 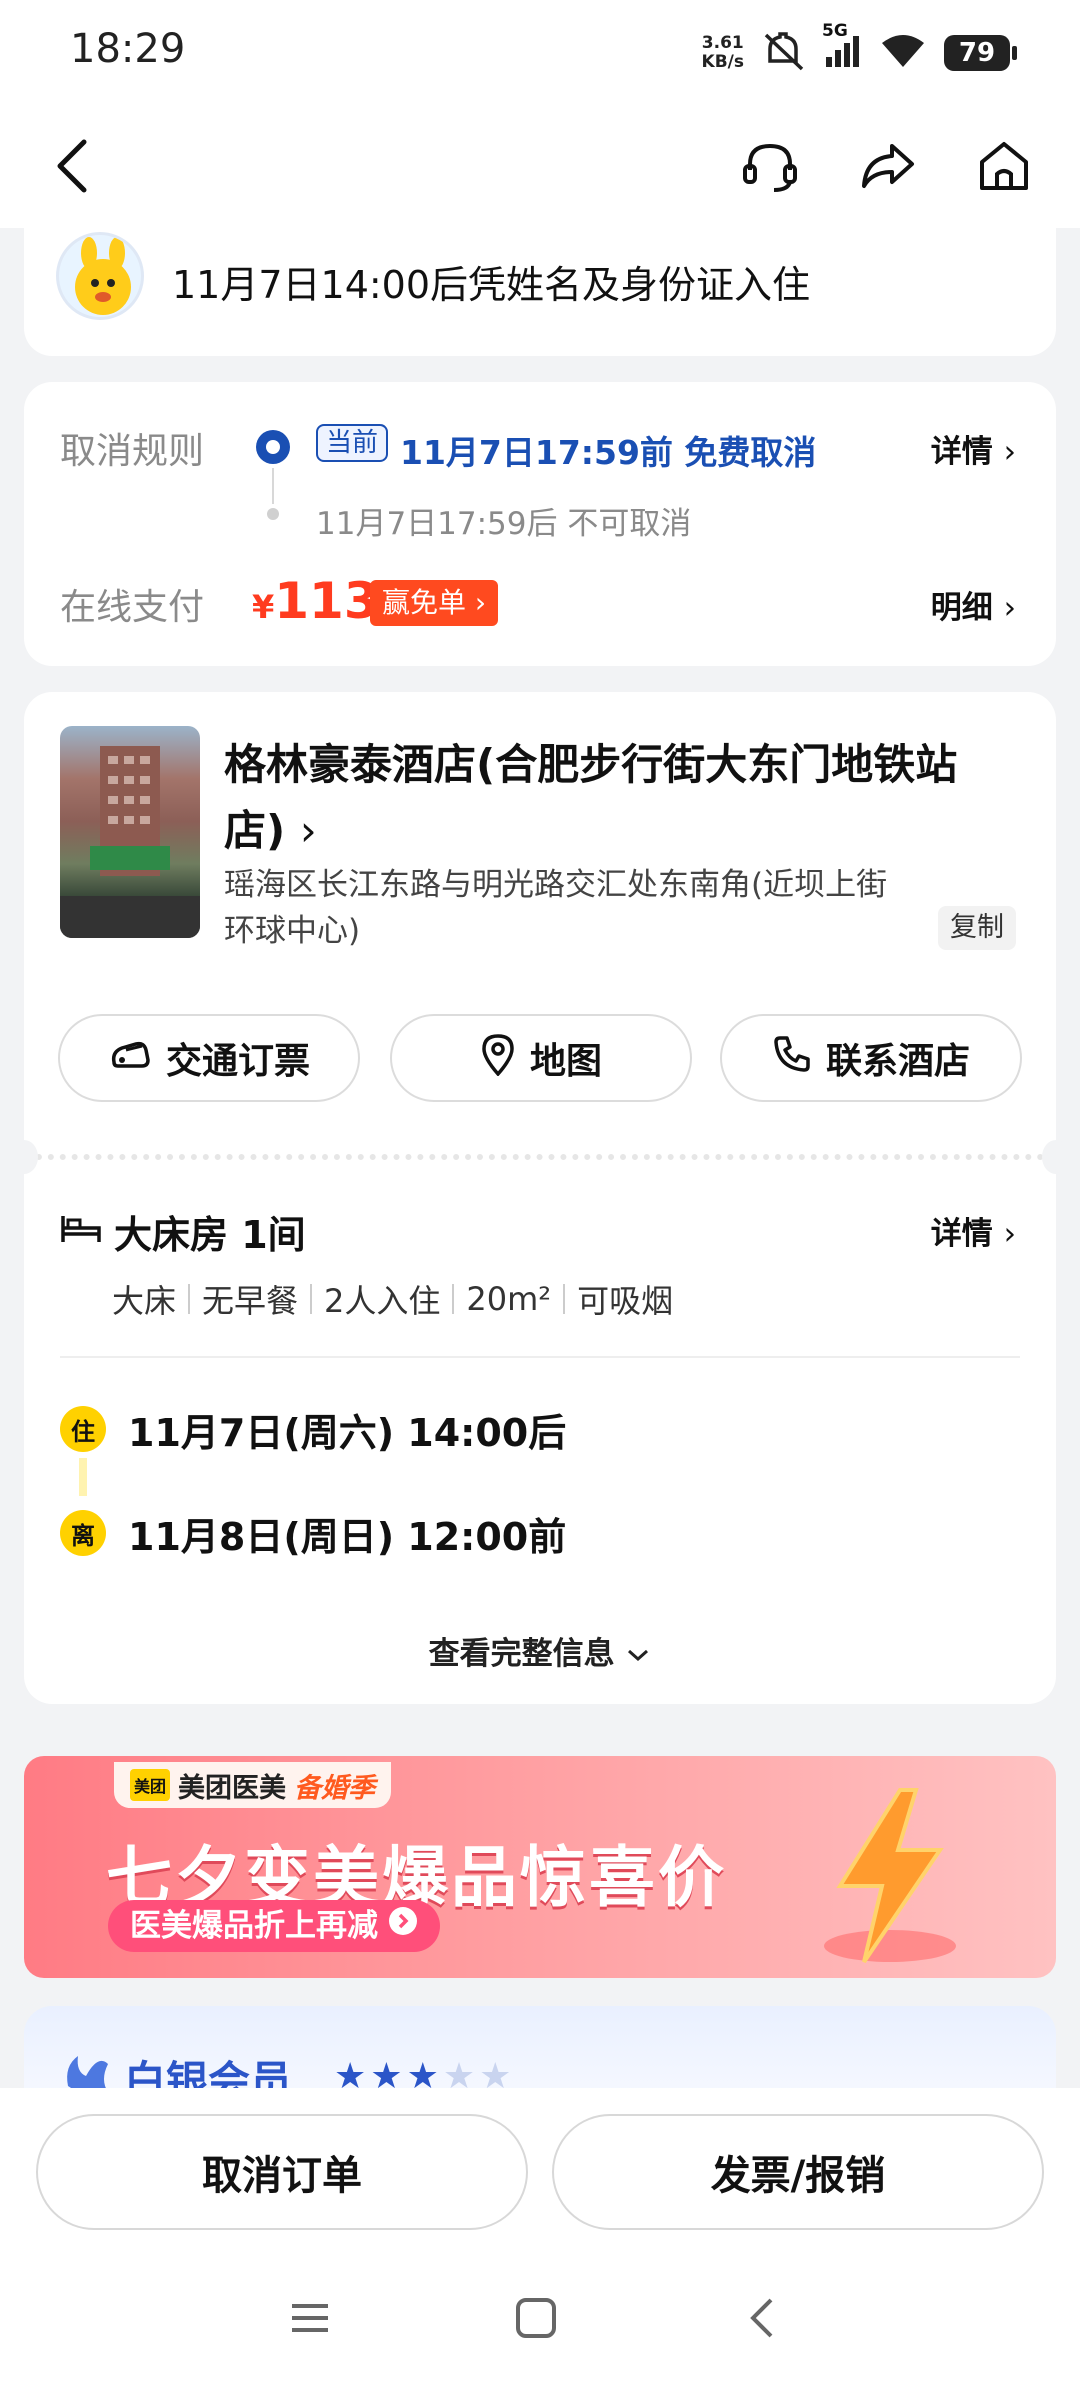 What do you see at coordinates (1056, 1157) in the screenshot?
I see `ticket-notch-right` at bounding box center [1056, 1157].